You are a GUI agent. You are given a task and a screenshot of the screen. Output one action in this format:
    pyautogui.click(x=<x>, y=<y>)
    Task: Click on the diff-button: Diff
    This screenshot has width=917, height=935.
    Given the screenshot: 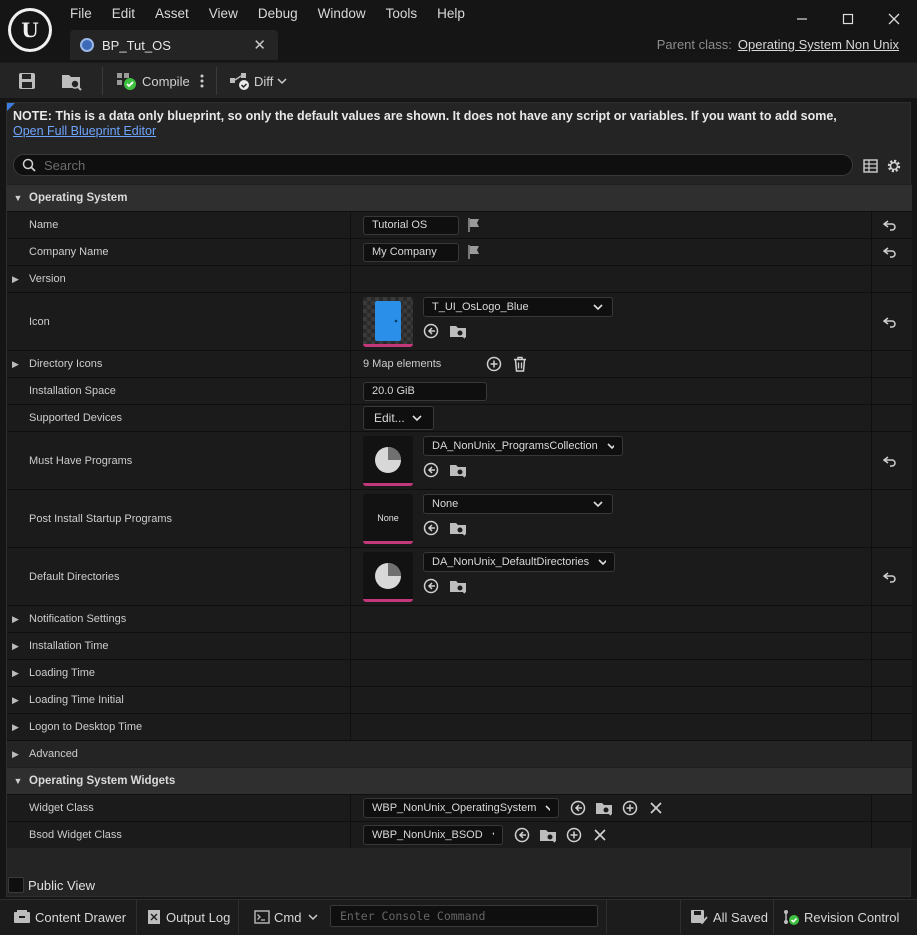 What is the action you would take?
    pyautogui.click(x=258, y=81)
    